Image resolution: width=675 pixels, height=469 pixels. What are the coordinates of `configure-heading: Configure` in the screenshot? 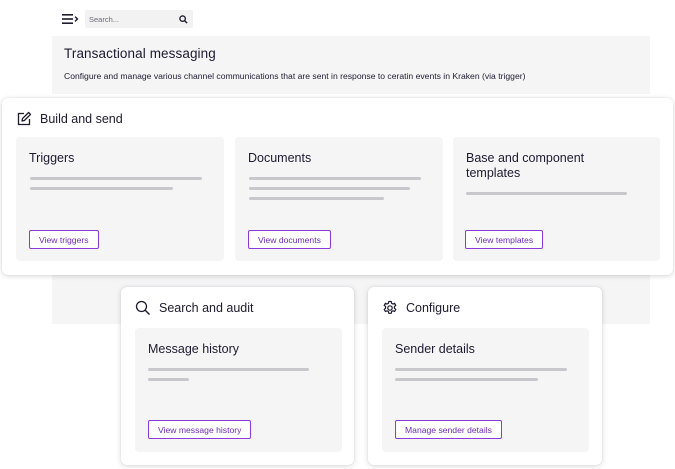 It's located at (421, 308).